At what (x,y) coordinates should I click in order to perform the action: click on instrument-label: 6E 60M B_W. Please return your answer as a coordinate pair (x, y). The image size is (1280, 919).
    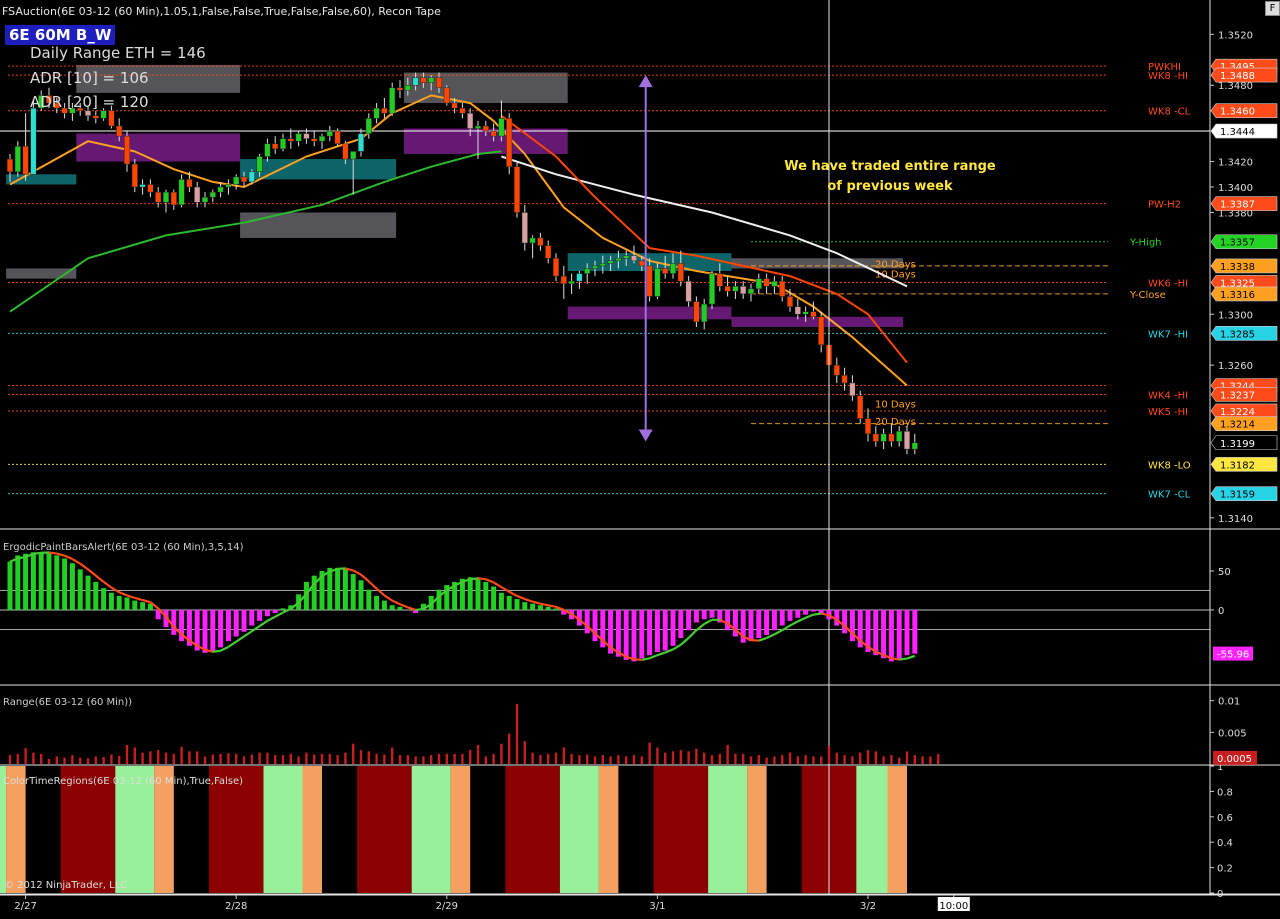
    Looking at the image, I should click on (60, 35).